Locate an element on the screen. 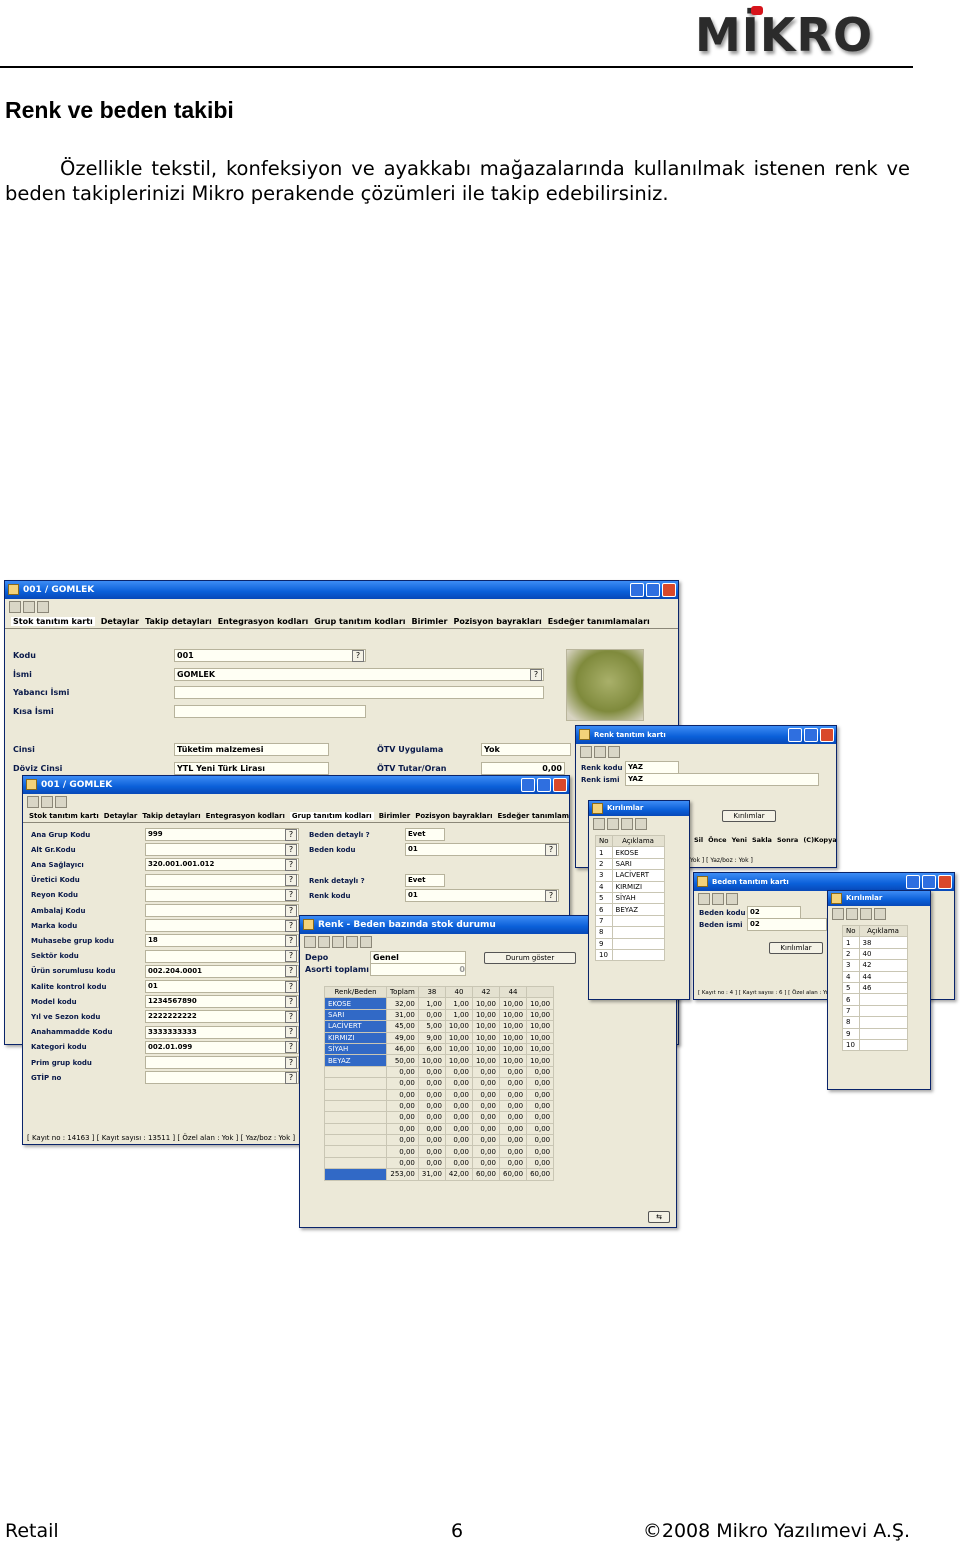 This screenshot has width=960, height=1546. window-titlebar: 001 / GOMLEK is located at coordinates (296, 785).